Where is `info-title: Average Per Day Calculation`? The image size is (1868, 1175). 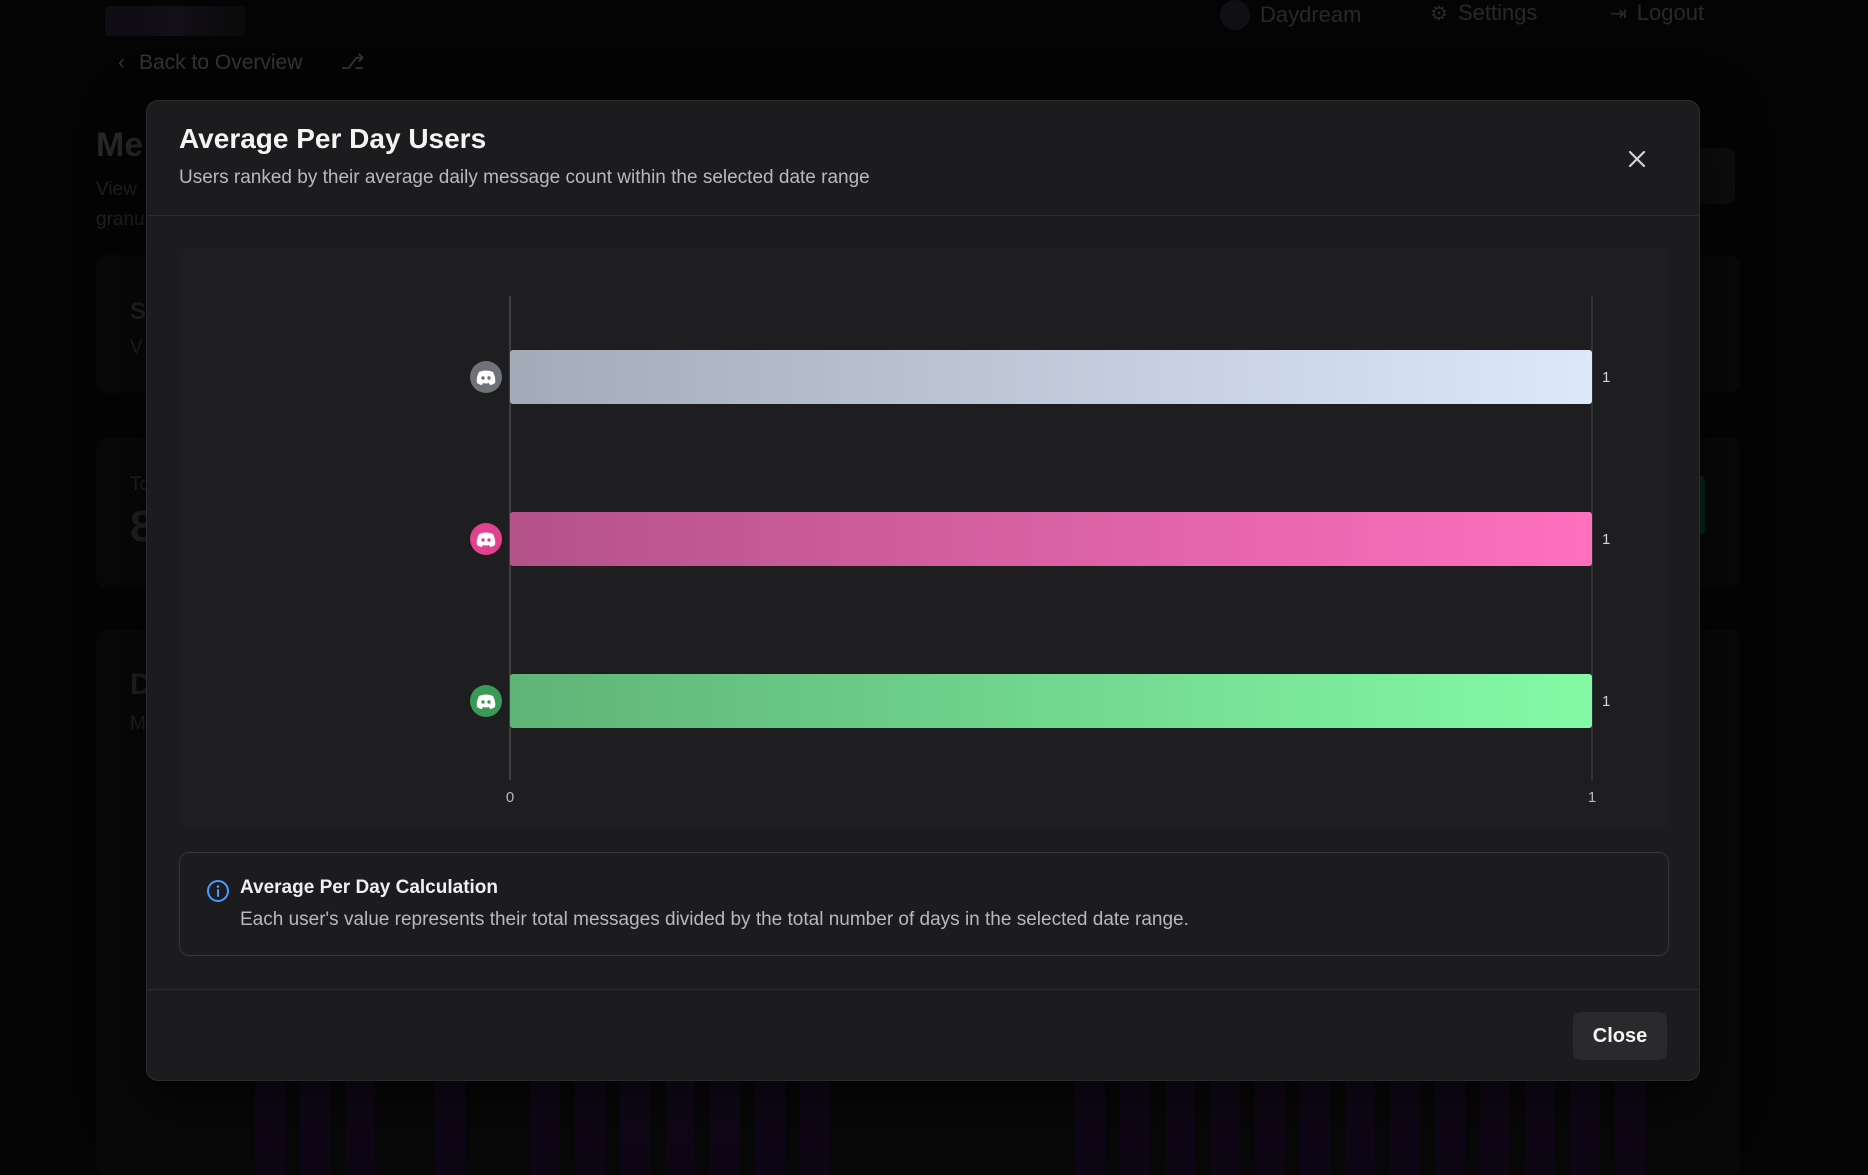 info-title: Average Per Day Calculation is located at coordinates (369, 887).